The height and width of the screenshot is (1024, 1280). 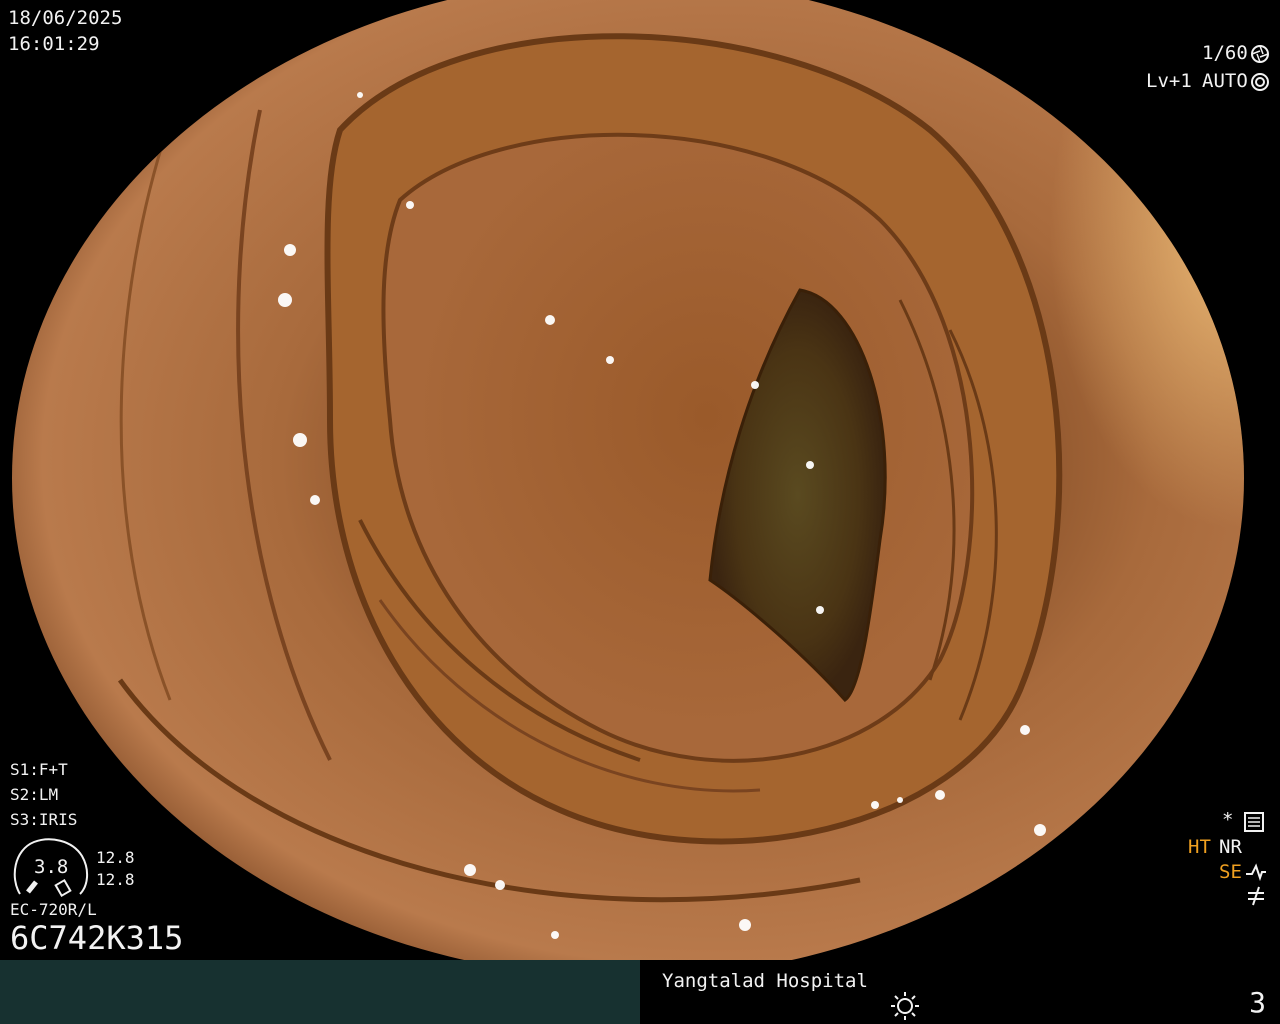 I want to click on date-text: 18/06/2025, so click(x=65, y=18).